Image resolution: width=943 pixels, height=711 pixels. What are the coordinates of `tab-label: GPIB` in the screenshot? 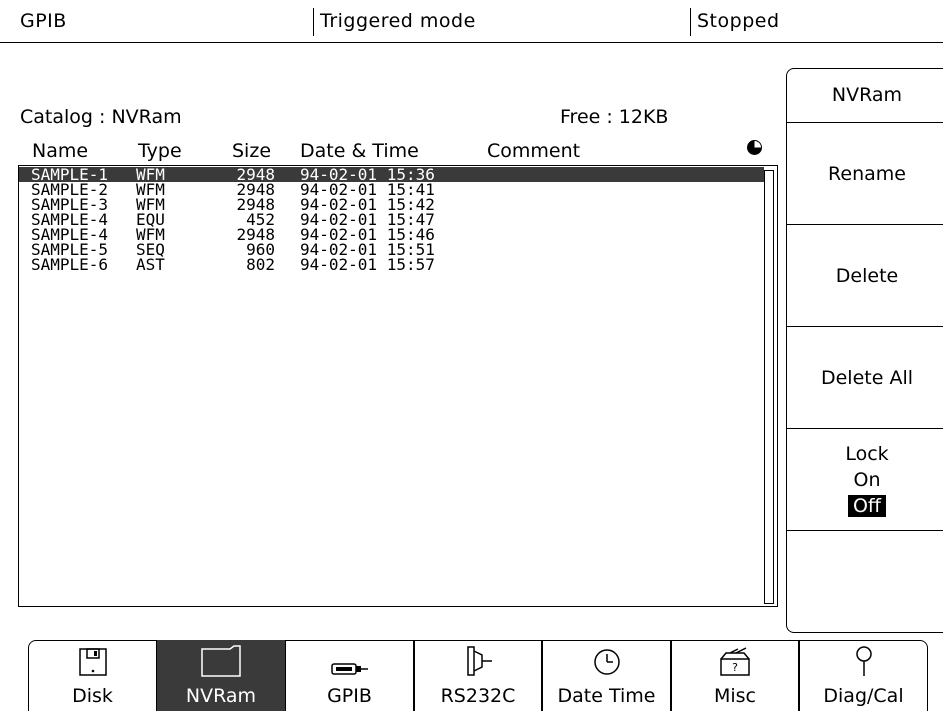 It's located at (349, 696).